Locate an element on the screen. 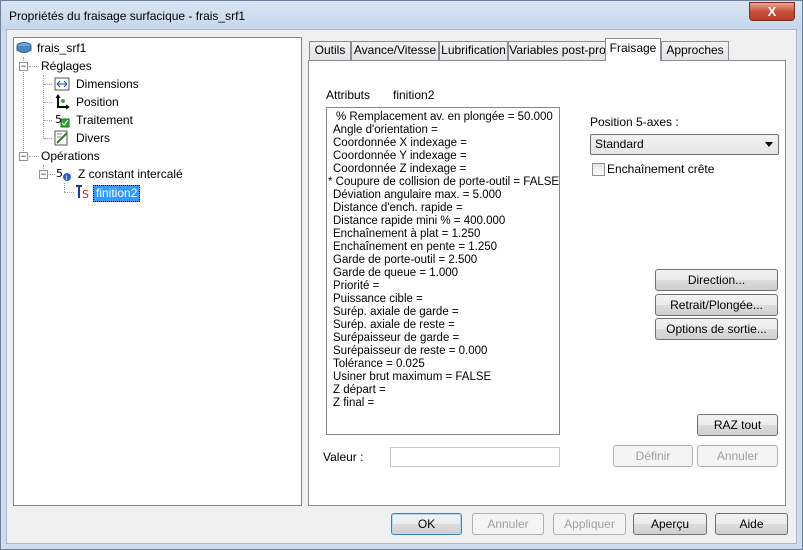 This screenshot has height=550, width=803. cancel-button: Annuler is located at coordinates (508, 524).